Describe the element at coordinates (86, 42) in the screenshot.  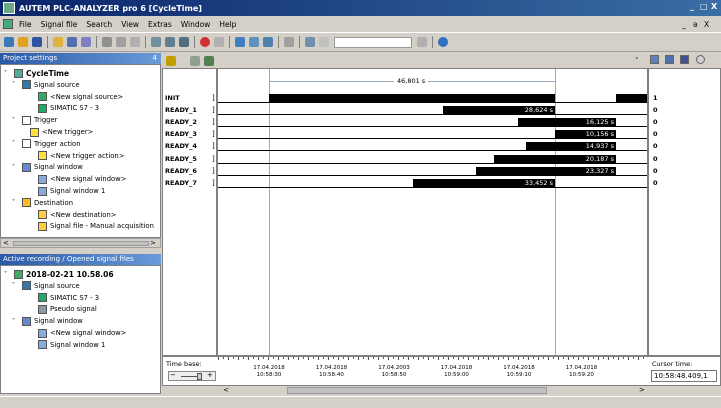
I see `print-icon` at that location.